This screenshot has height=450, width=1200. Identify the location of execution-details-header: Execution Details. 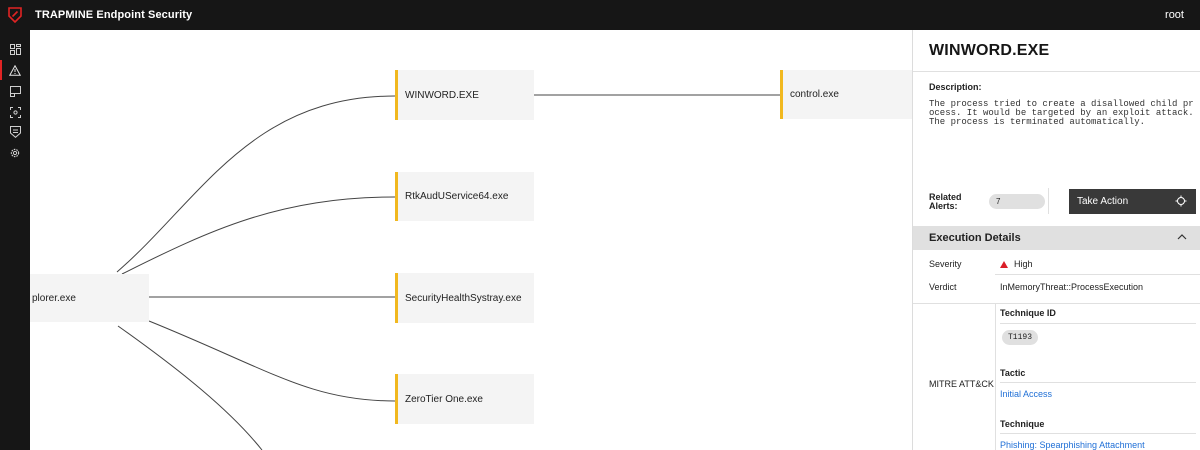
(1056, 238).